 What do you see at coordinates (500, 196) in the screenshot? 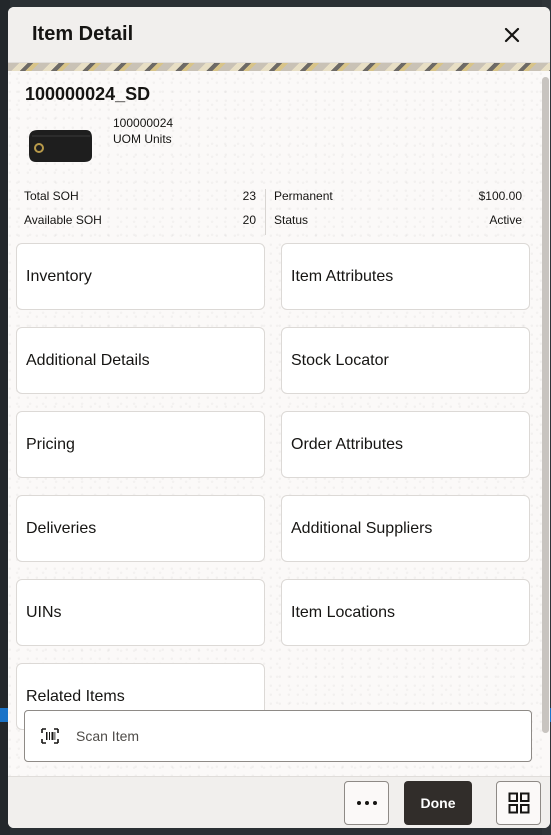
I see `stat-value: $100.00` at bounding box center [500, 196].